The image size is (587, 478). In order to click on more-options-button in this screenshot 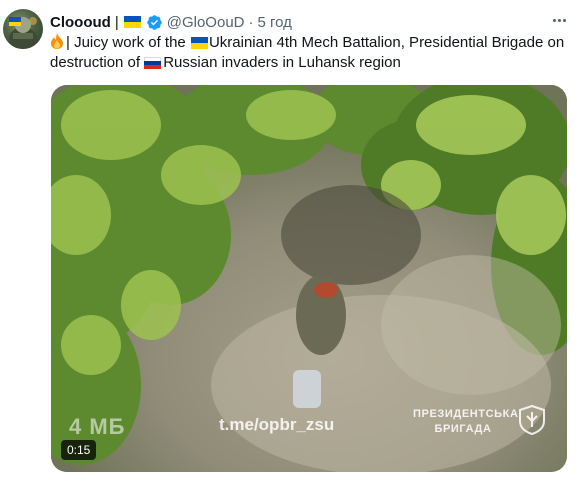, I will do `click(559, 20)`.